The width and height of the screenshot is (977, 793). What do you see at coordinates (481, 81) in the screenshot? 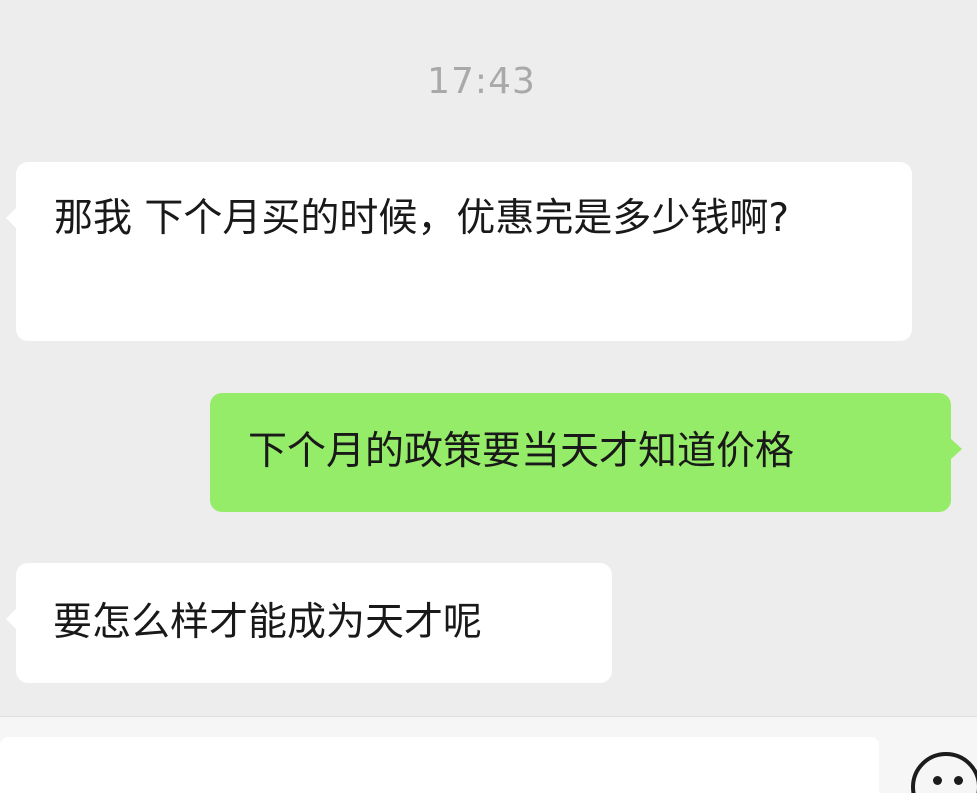
I see `message-timestamp: 17:43` at bounding box center [481, 81].